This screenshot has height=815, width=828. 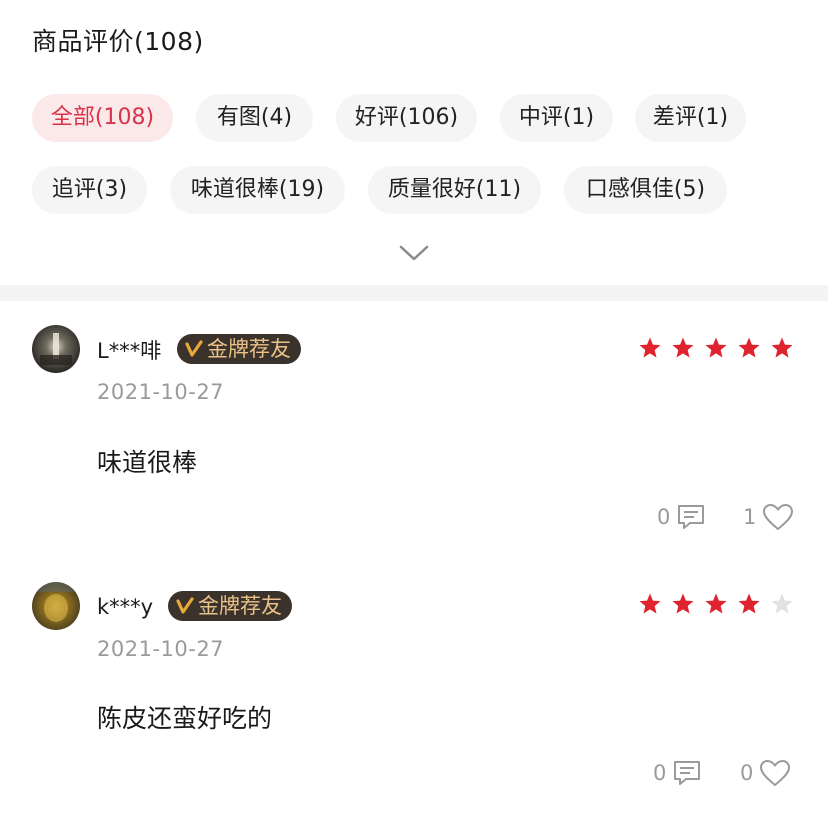 I want to click on review-content: 陈皮还蛮好吃的, so click(x=185, y=718).